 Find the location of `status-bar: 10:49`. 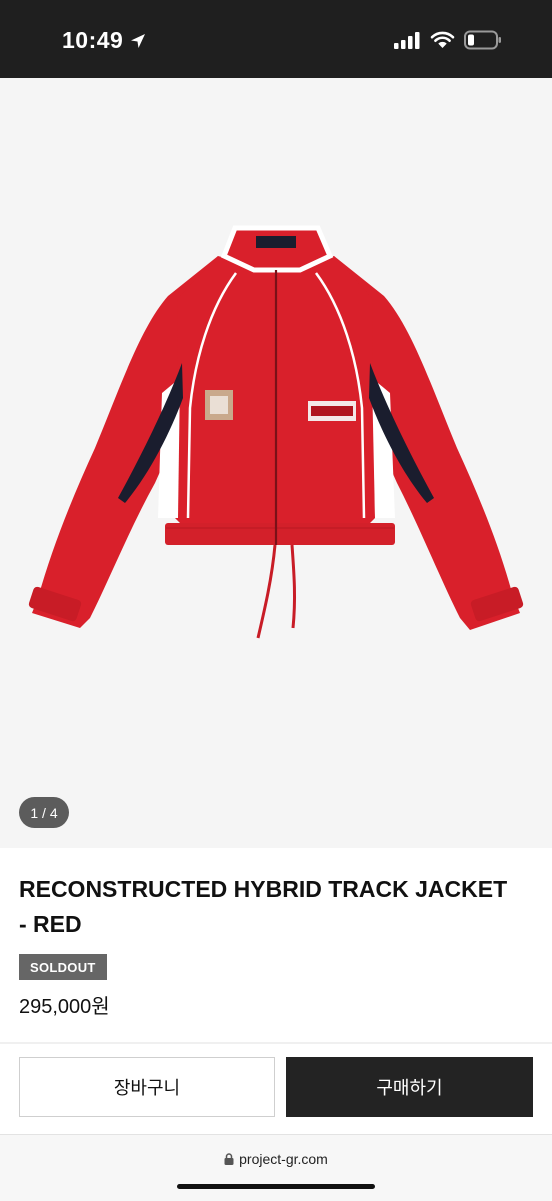

status-bar: 10:49 is located at coordinates (276, 39).